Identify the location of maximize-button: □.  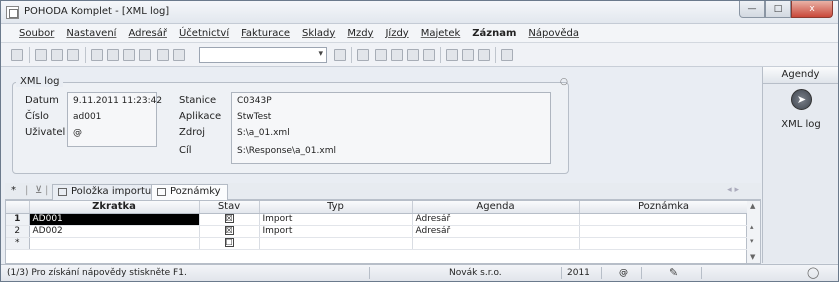
(778, 9).